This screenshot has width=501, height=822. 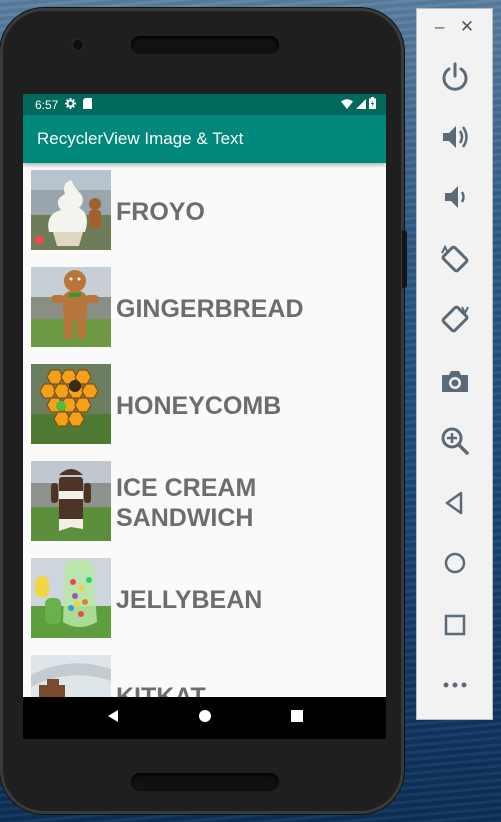 I want to click on settings-icon, so click(x=71, y=104).